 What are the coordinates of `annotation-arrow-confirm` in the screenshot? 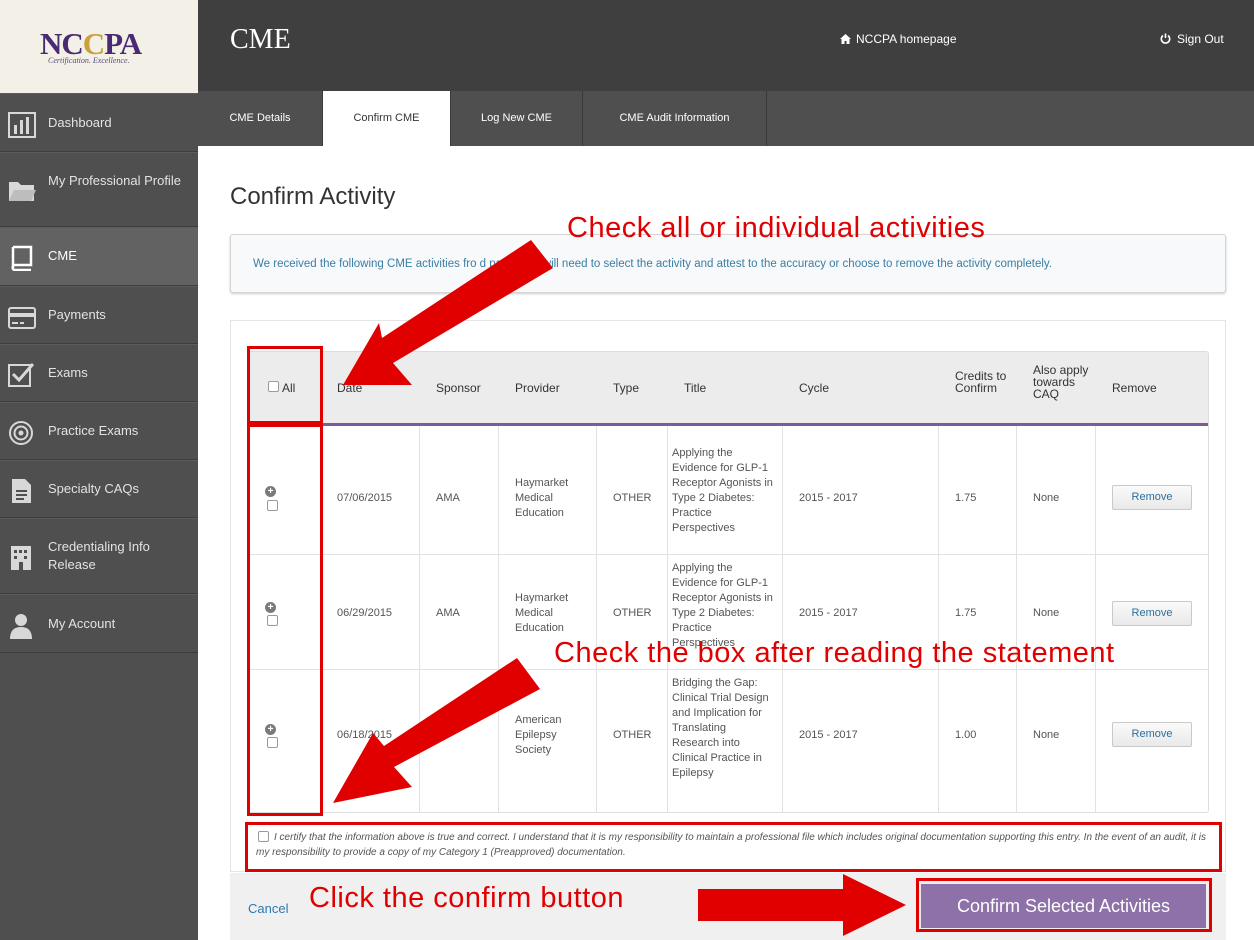 It's located at (802, 905).